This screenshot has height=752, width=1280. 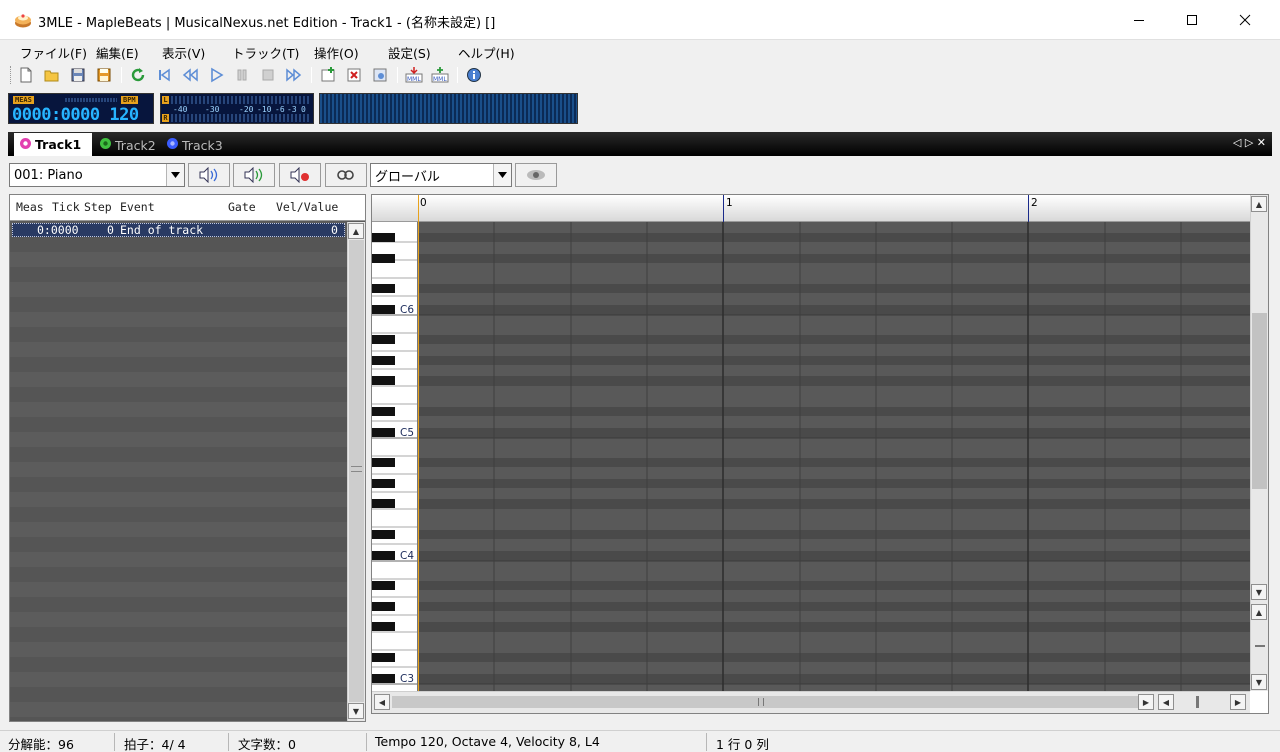 I want to click on piano-keyboard: C6 C5 C4 C3, so click(x=395, y=456).